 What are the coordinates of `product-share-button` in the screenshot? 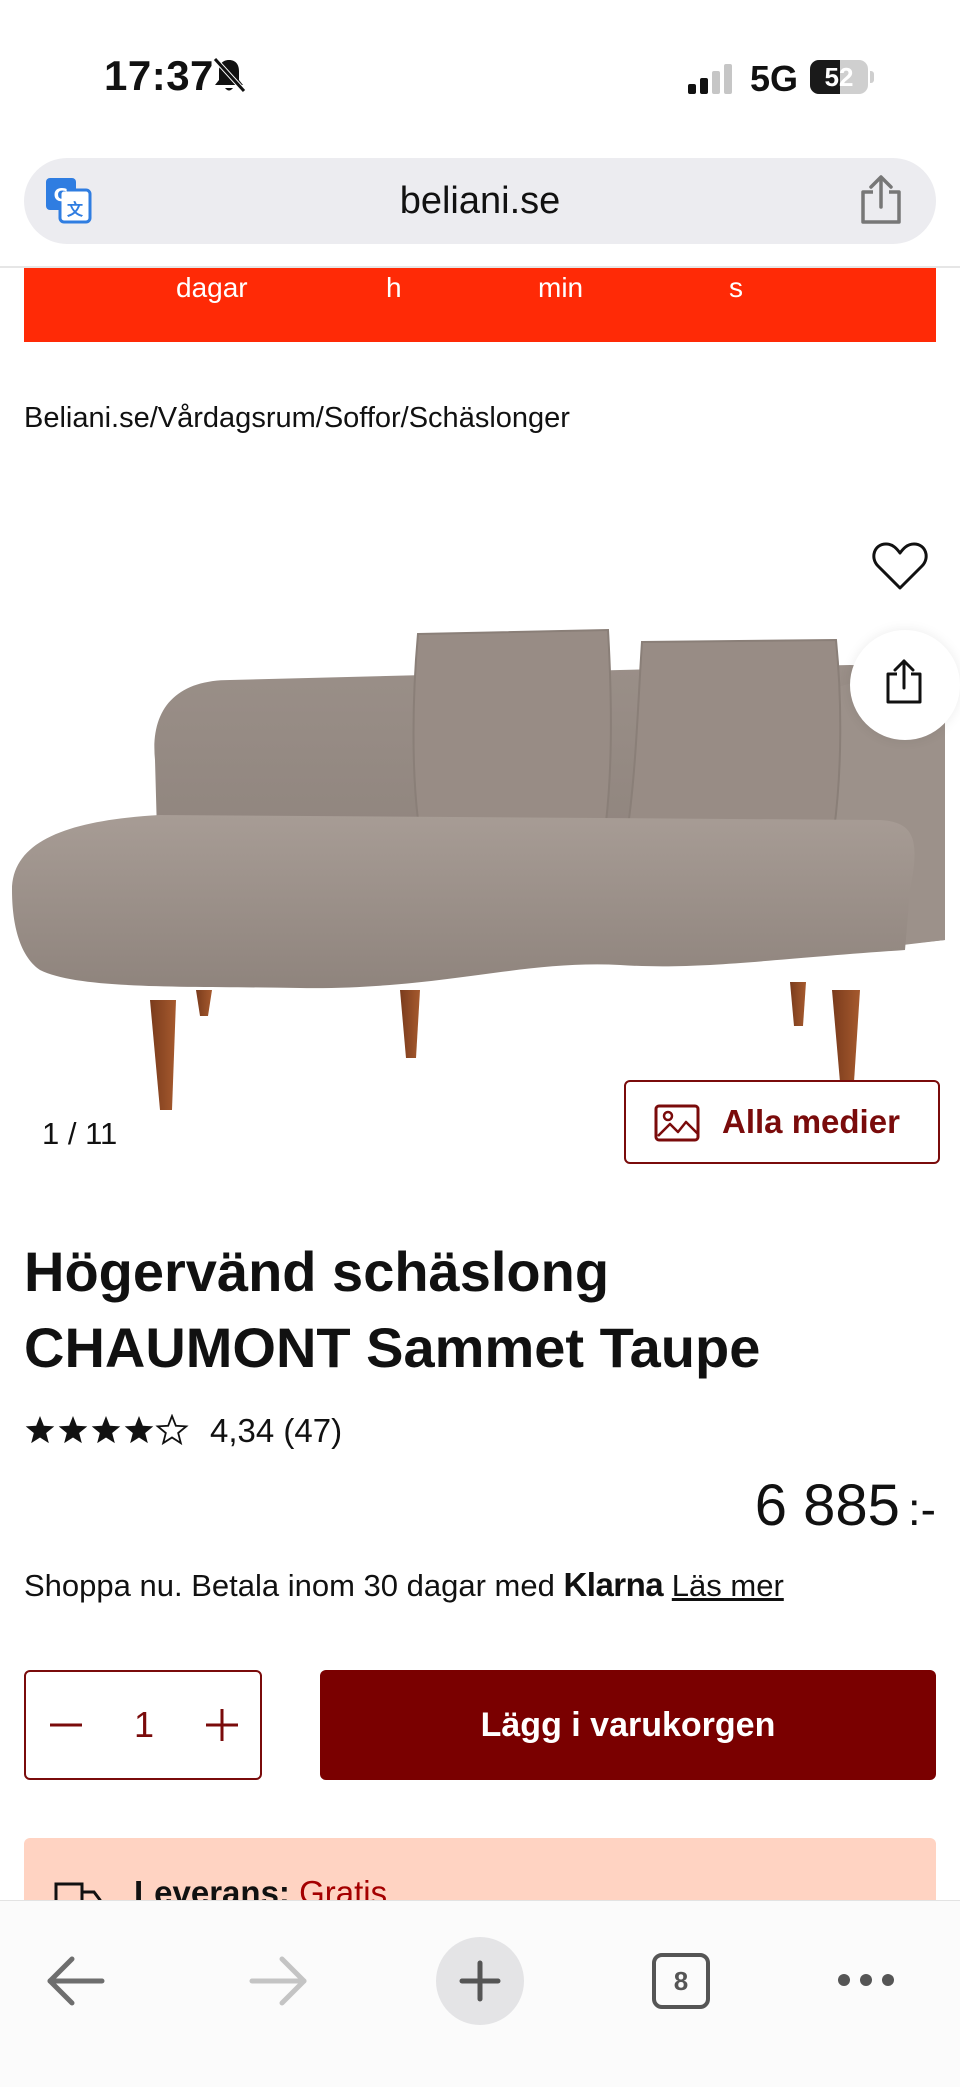 It's located at (905, 685).